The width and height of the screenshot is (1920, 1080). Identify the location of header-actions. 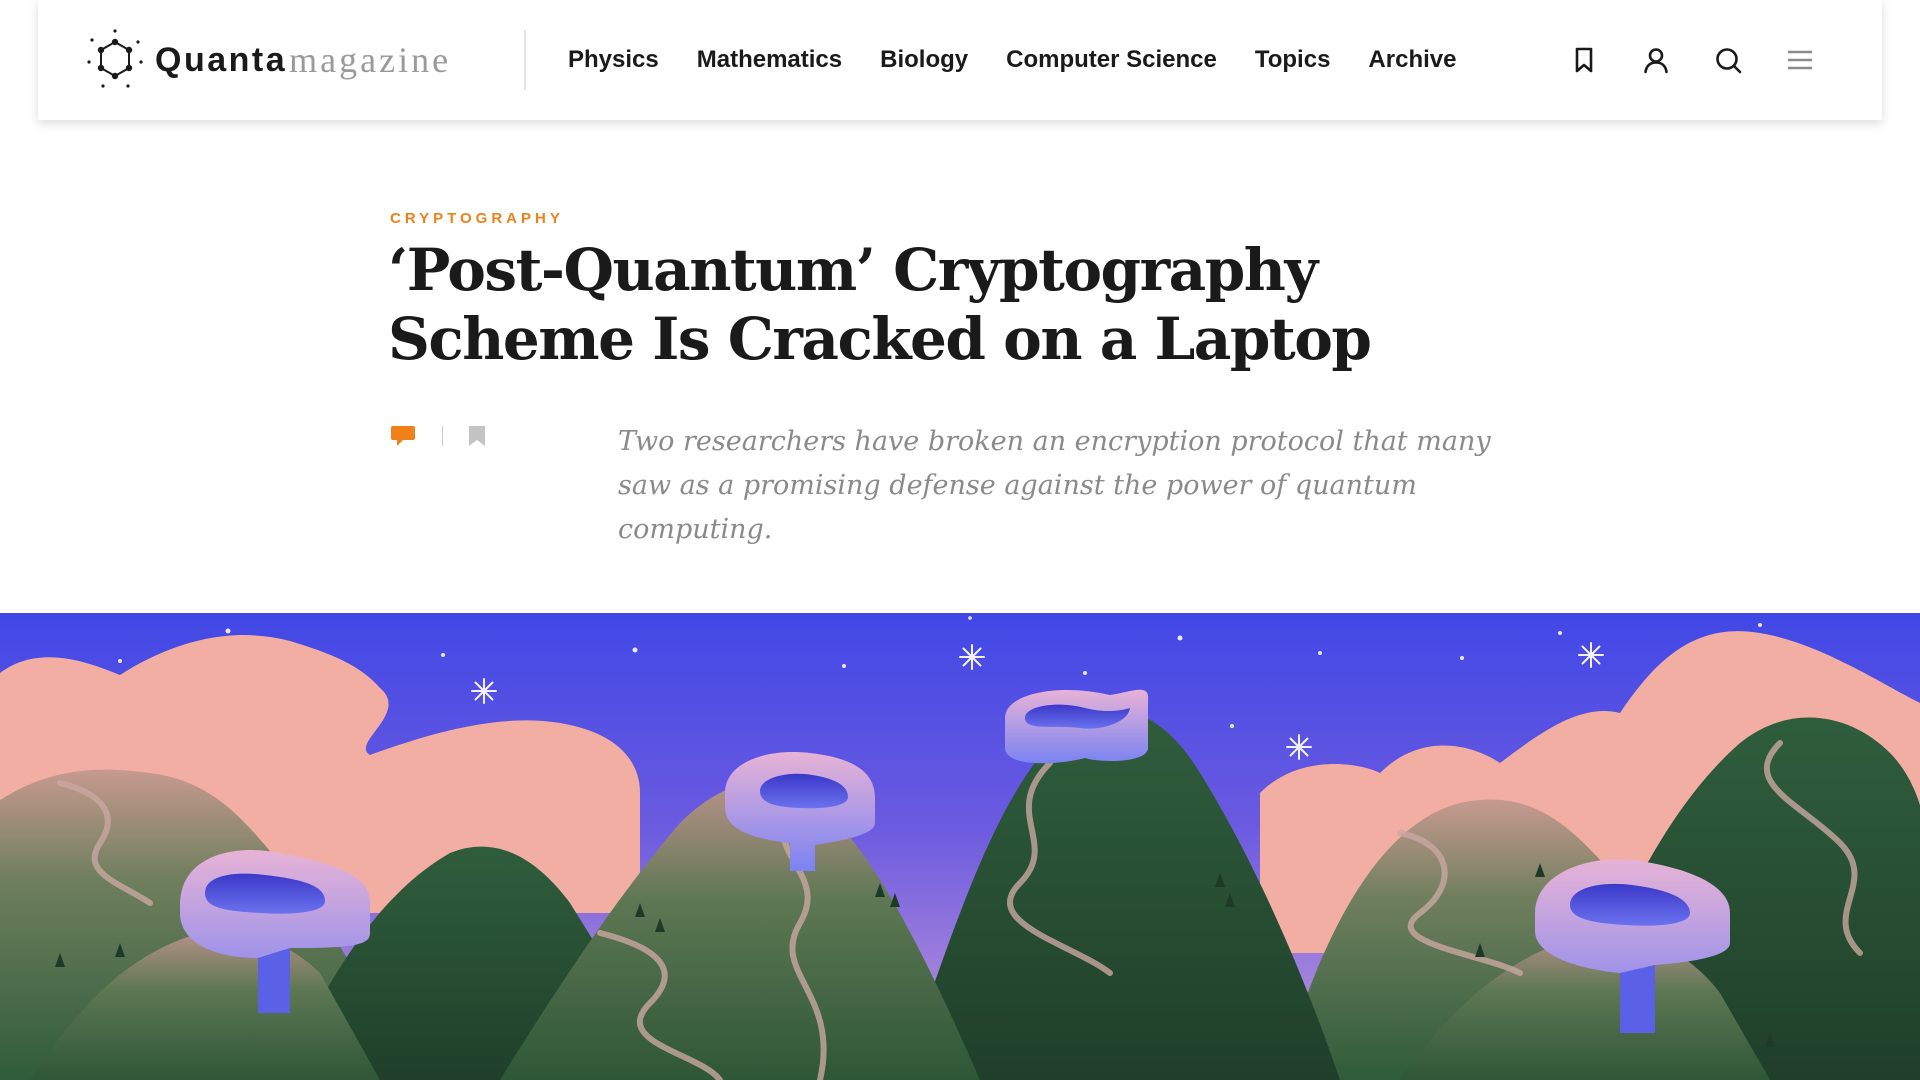
(1692, 60).